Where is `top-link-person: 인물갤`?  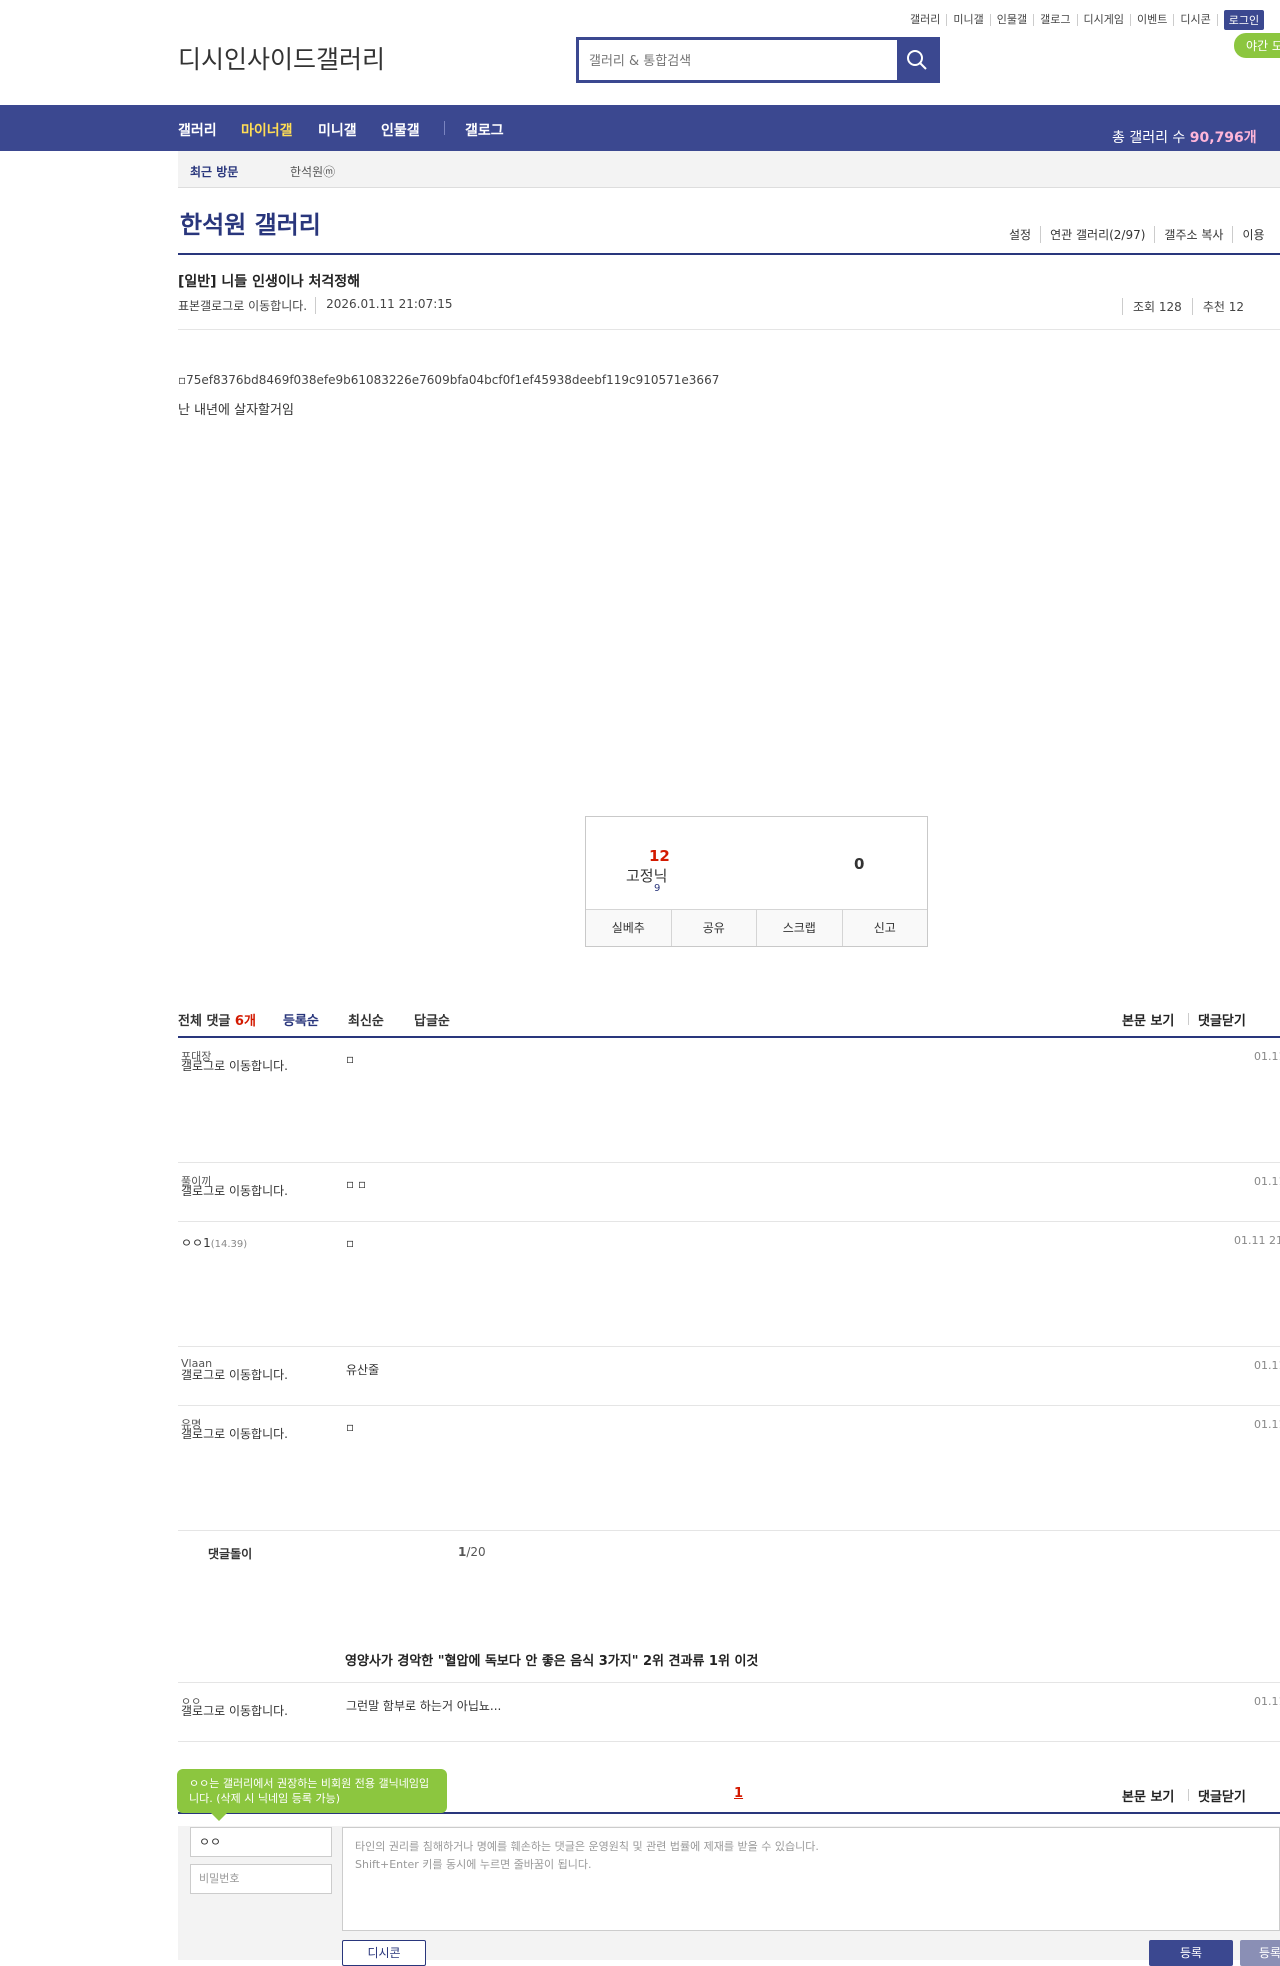
top-link-person: 인물갤 is located at coordinates (1013, 20).